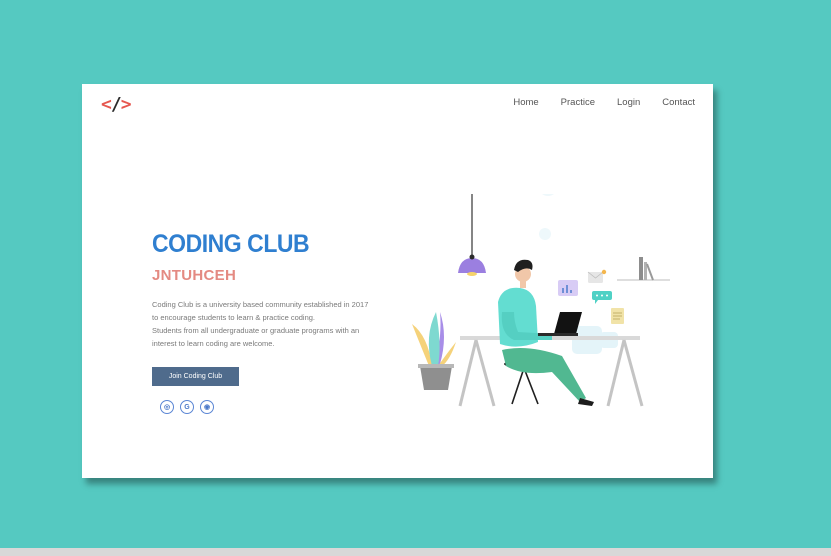 The height and width of the screenshot is (556, 831). I want to click on google-icon: G, so click(187, 407).